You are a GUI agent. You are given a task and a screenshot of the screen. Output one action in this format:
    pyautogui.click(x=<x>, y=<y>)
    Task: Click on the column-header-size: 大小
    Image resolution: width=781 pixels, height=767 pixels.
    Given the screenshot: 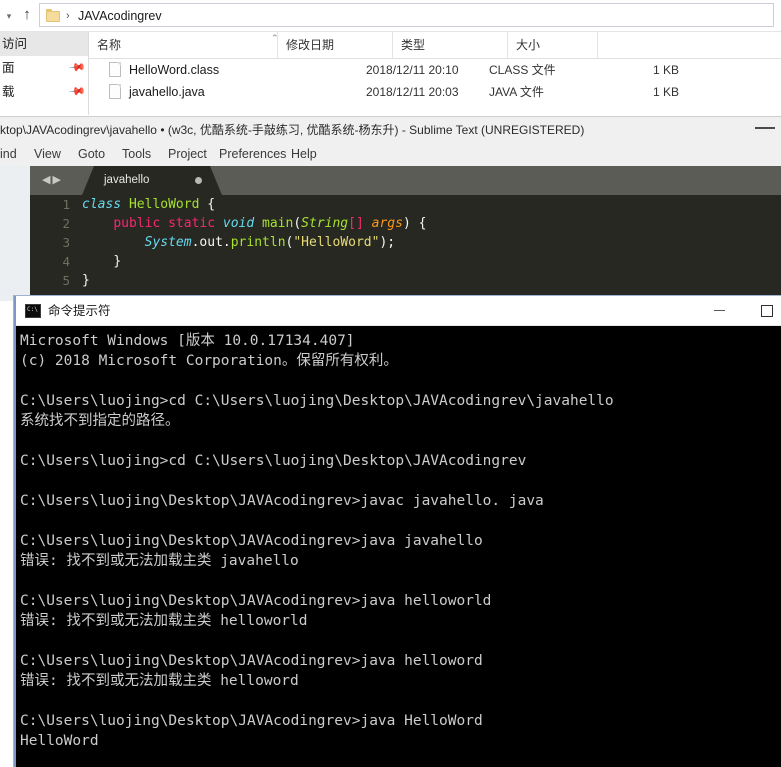 What is the action you would take?
    pyautogui.click(x=552, y=45)
    